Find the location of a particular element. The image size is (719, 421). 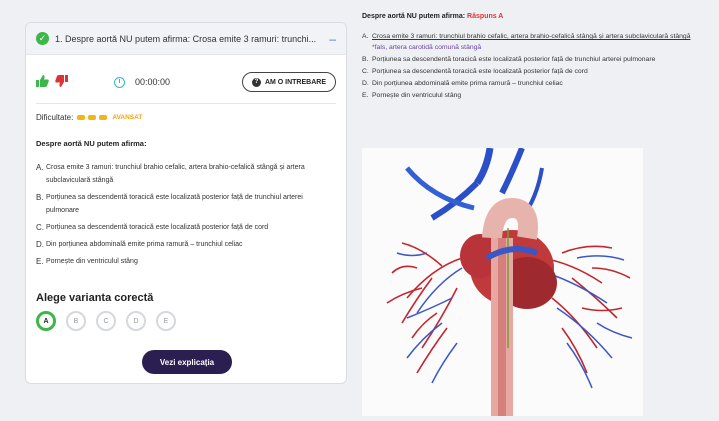

divider is located at coordinates (186, 103).